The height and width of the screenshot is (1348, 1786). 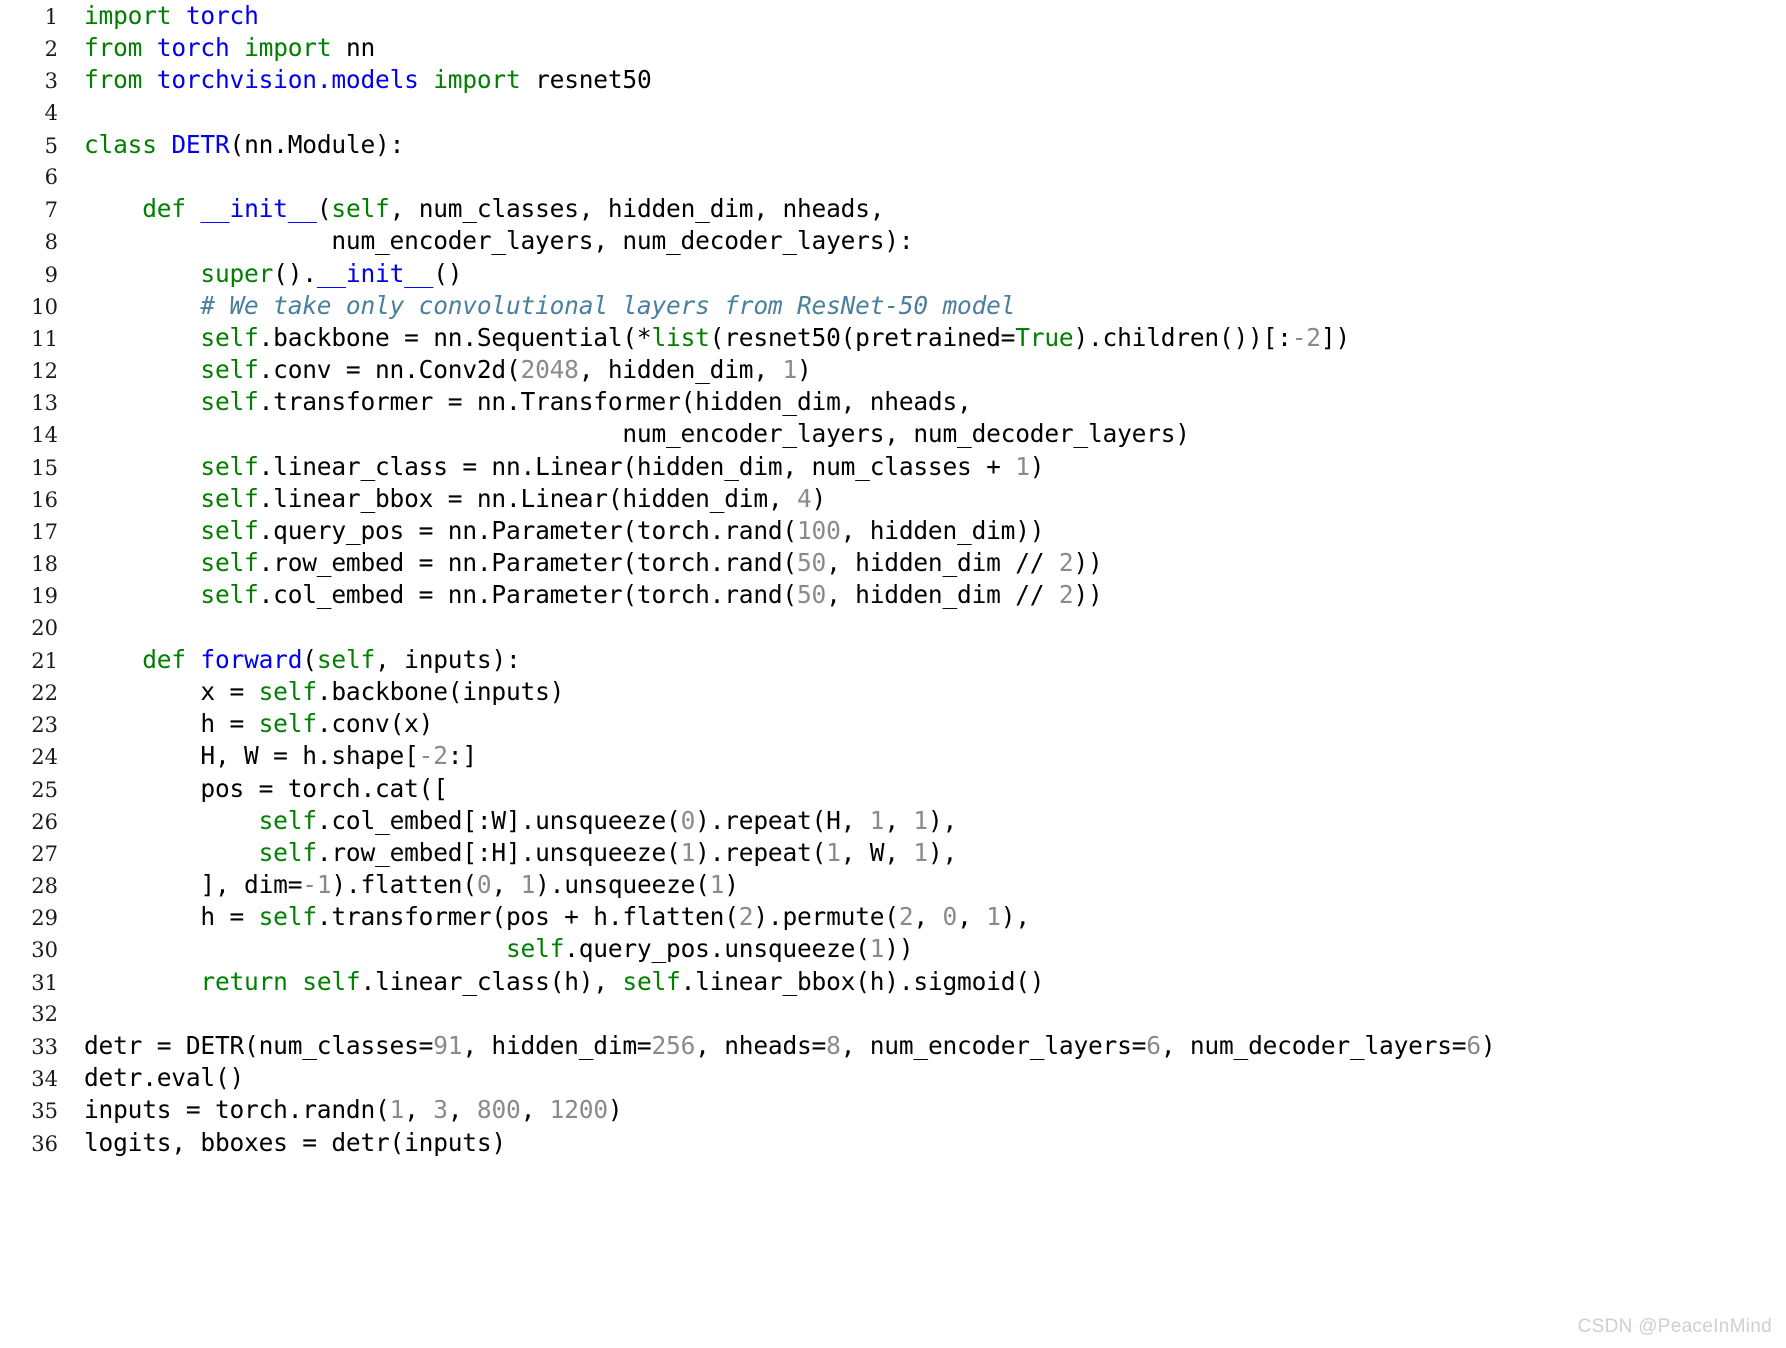 I want to click on code-token-plain: , hidden_dim,, so click(x=680, y=370).